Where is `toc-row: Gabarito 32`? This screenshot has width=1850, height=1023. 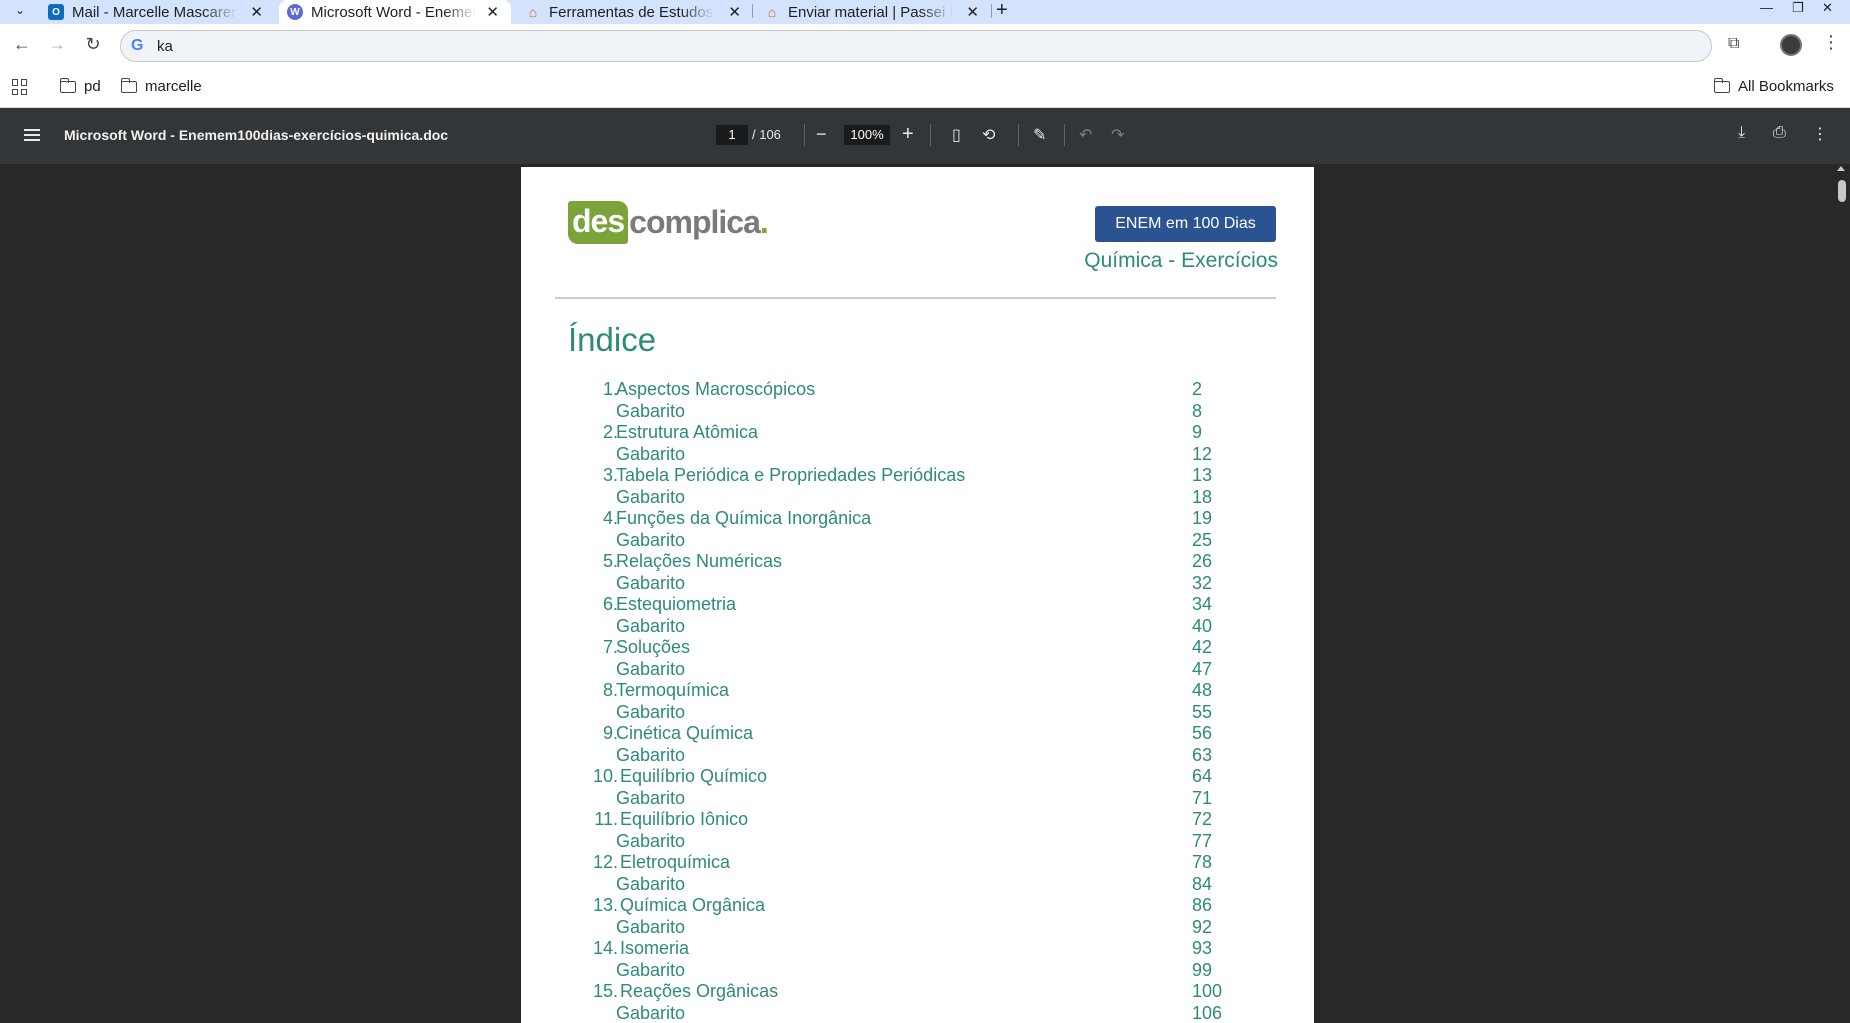 toc-row: Gabarito 32 is located at coordinates (917, 584).